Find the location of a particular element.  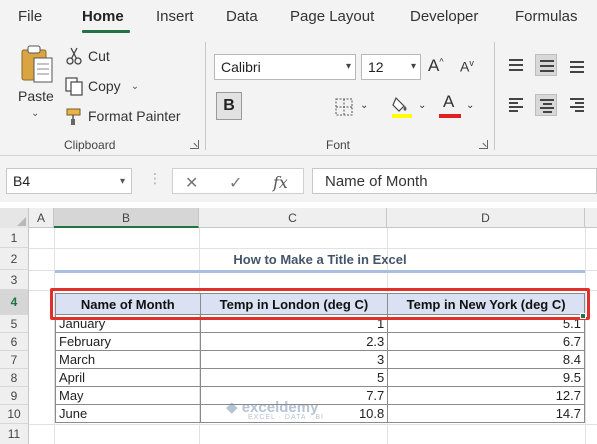

table-row: June 10.8 14.7 is located at coordinates (320, 413).